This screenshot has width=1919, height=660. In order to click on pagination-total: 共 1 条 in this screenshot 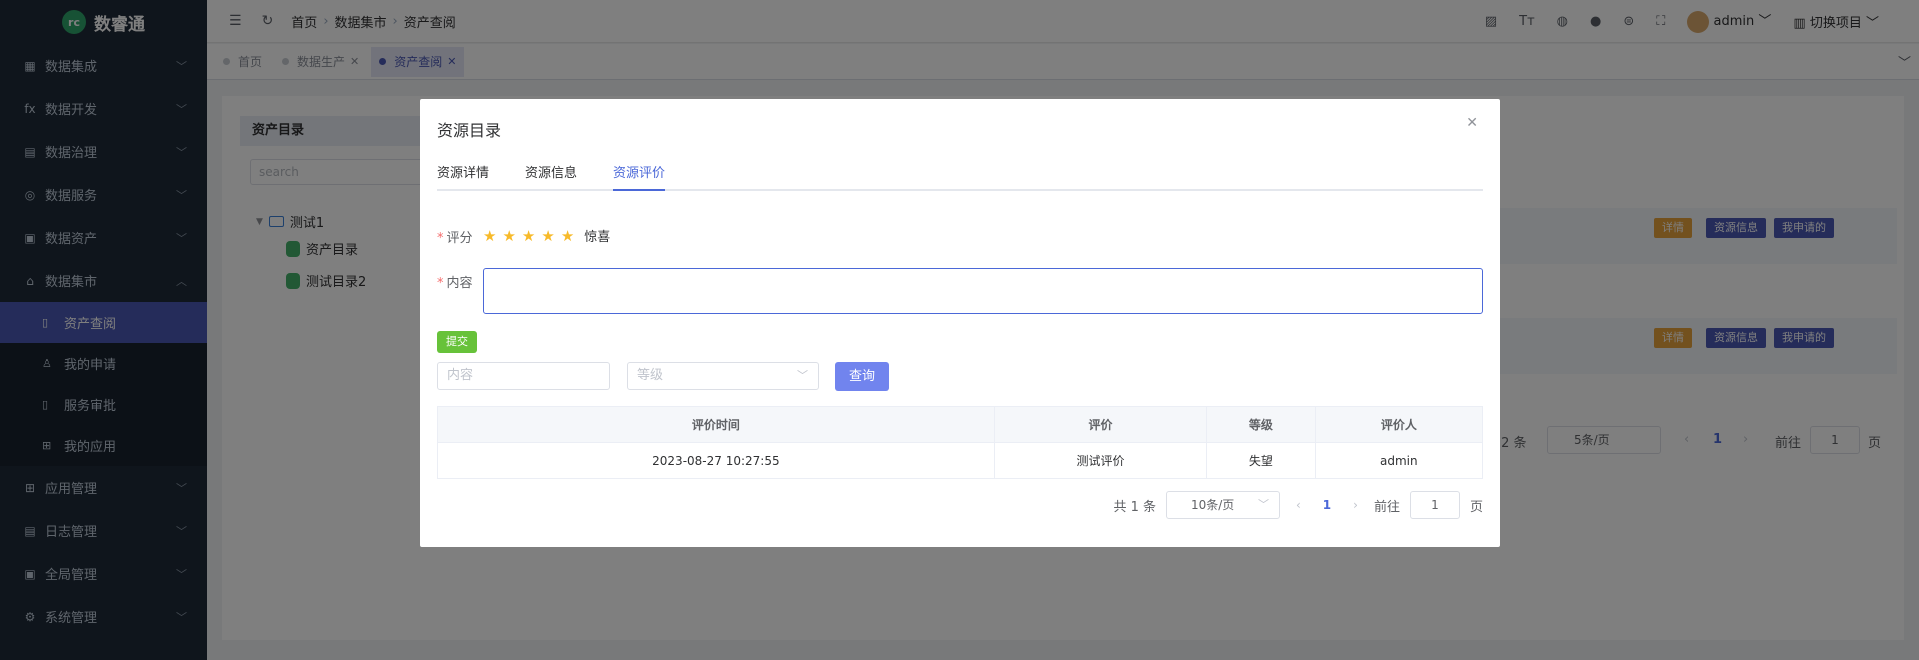, I will do `click(1134, 507)`.